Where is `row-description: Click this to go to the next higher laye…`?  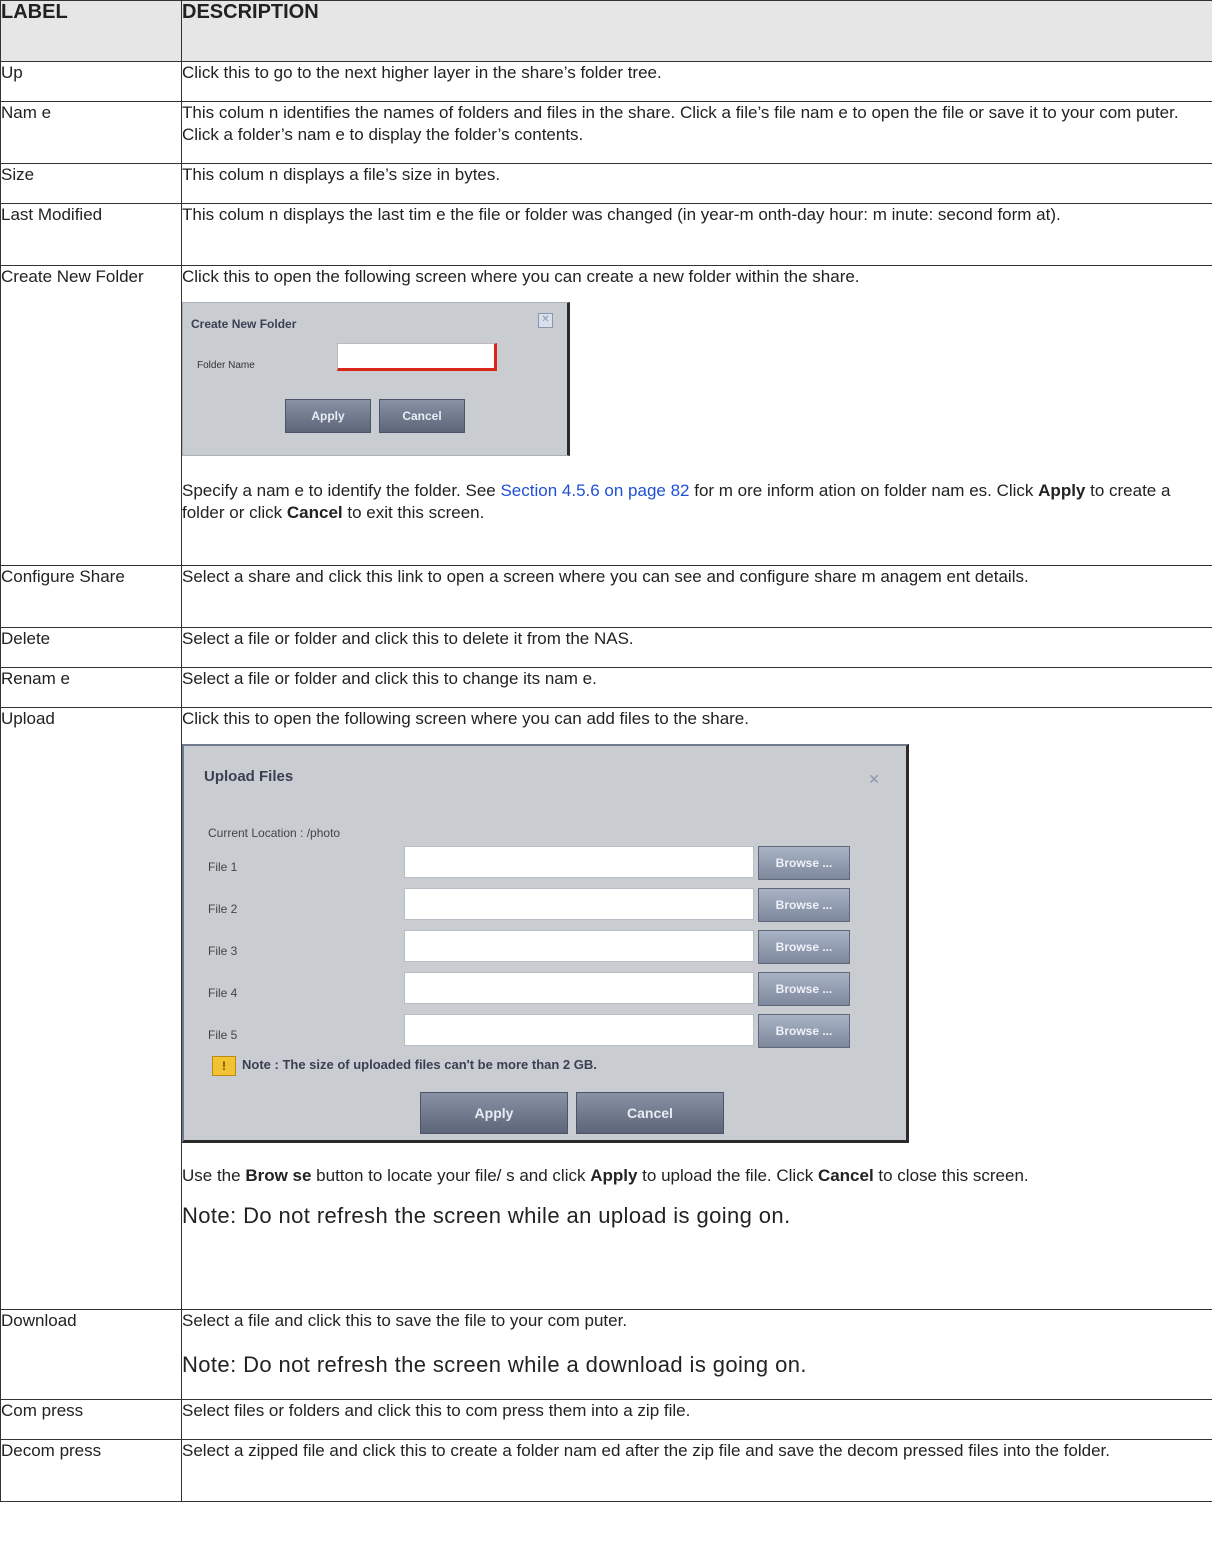
row-description: Click this to go to the next higher laye… is located at coordinates (696, 81).